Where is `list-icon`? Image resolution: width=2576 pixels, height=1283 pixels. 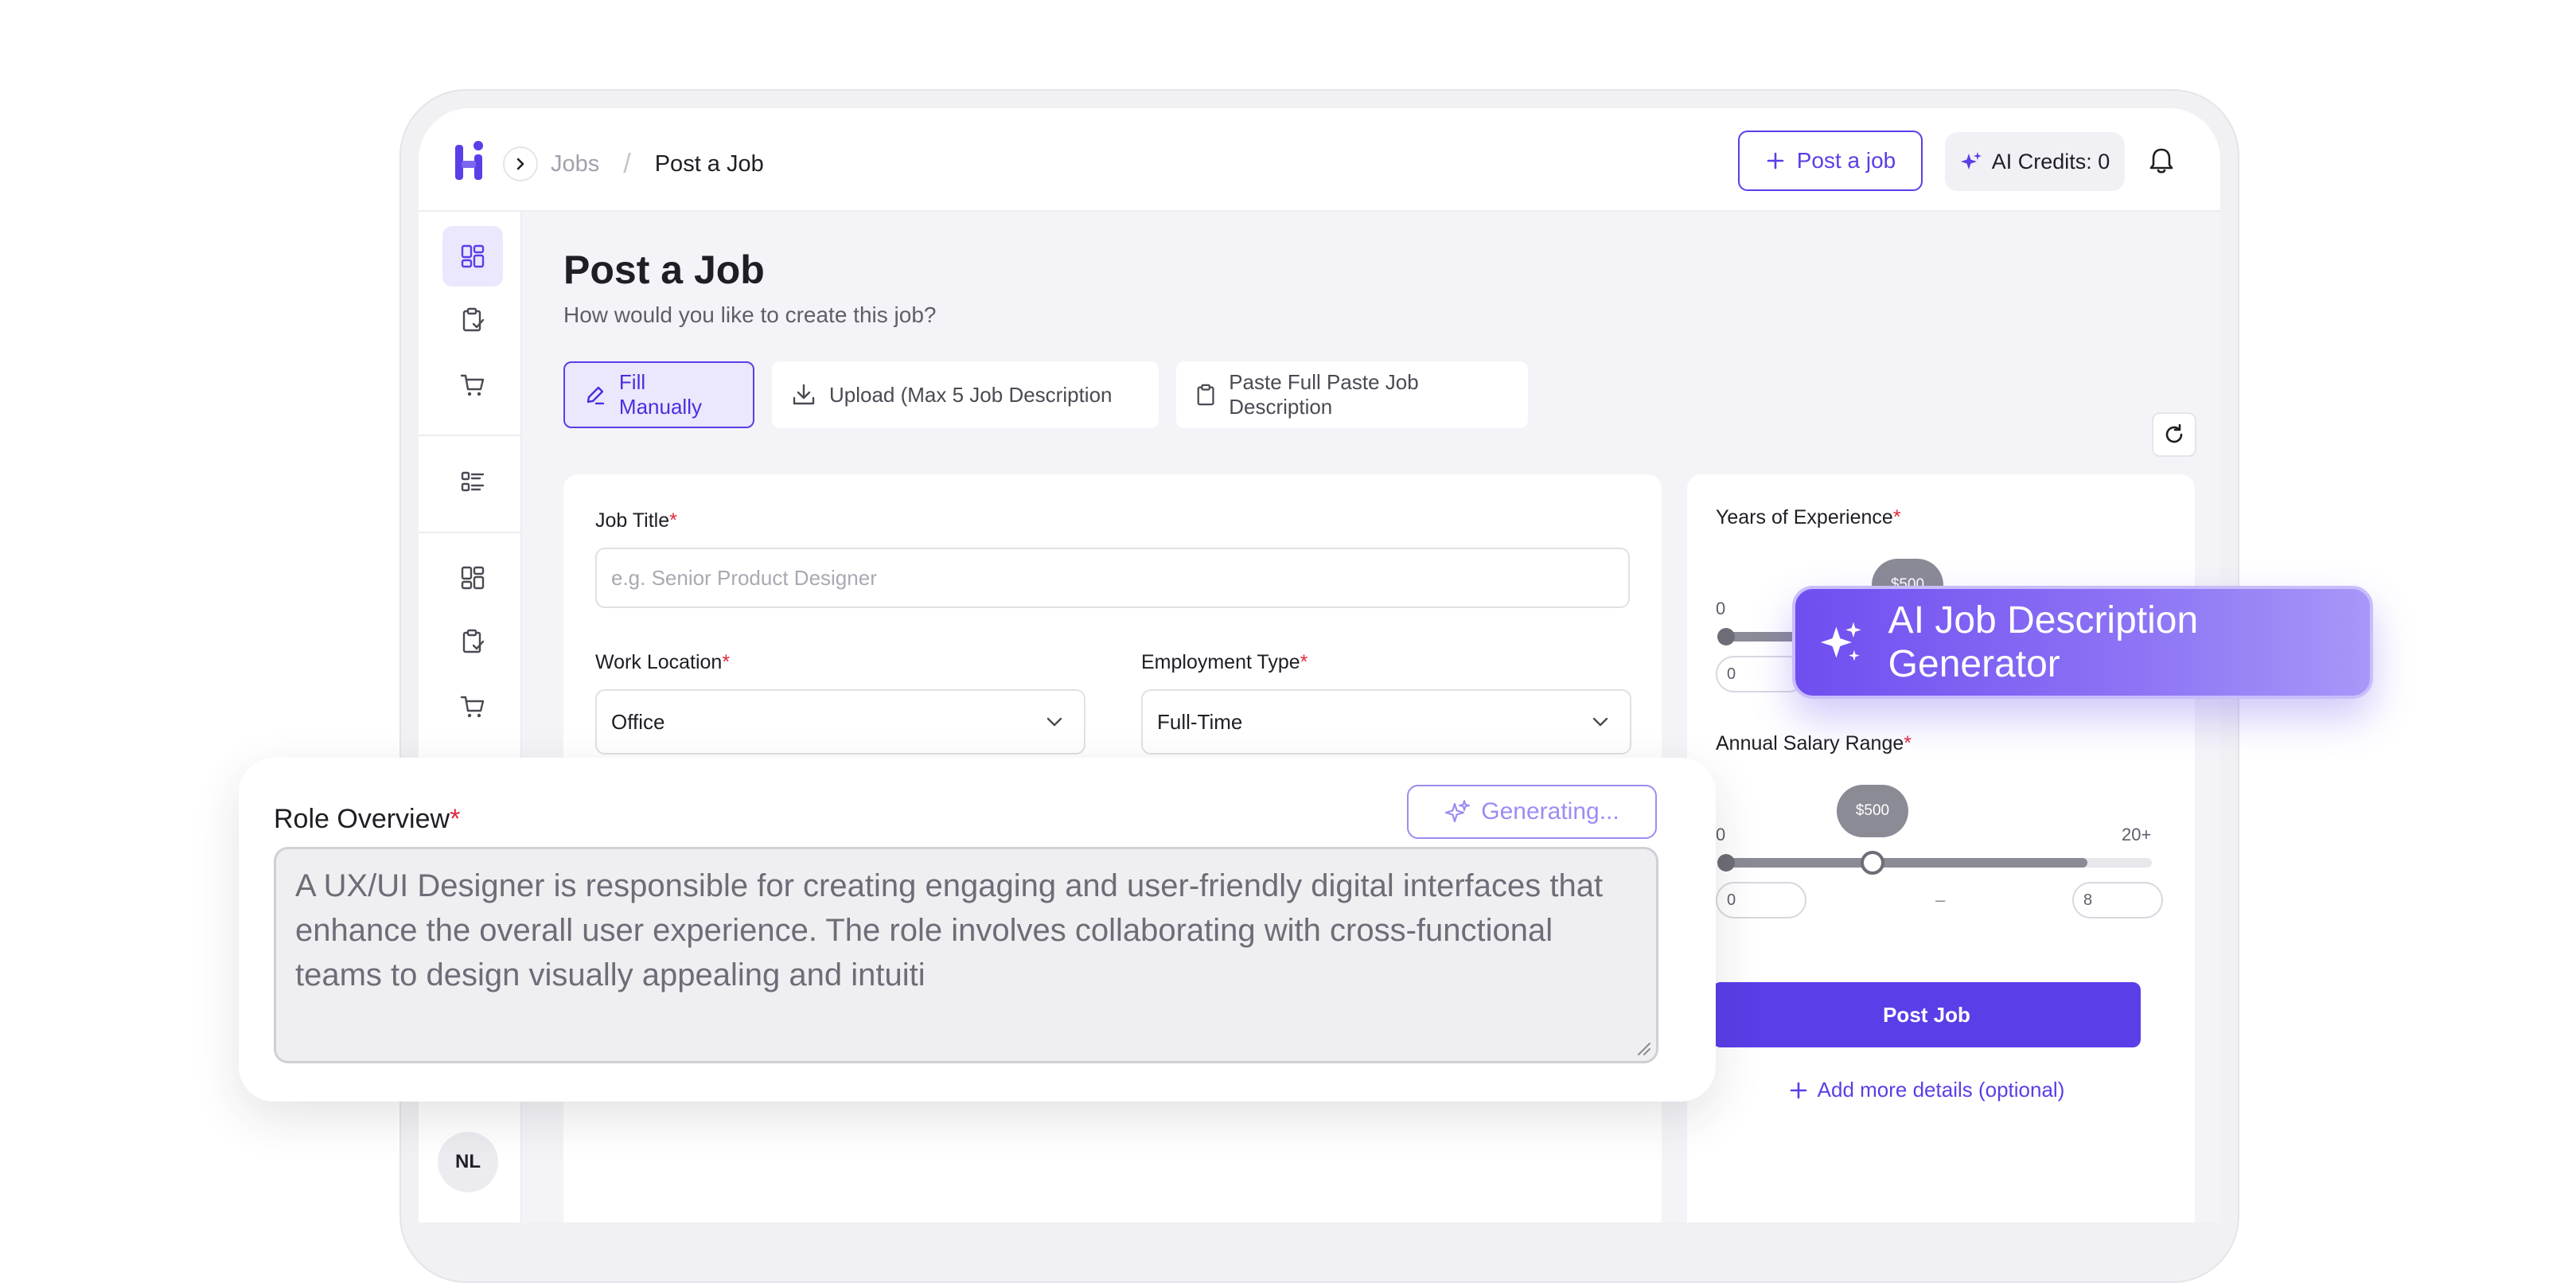 list-icon is located at coordinates (473, 482).